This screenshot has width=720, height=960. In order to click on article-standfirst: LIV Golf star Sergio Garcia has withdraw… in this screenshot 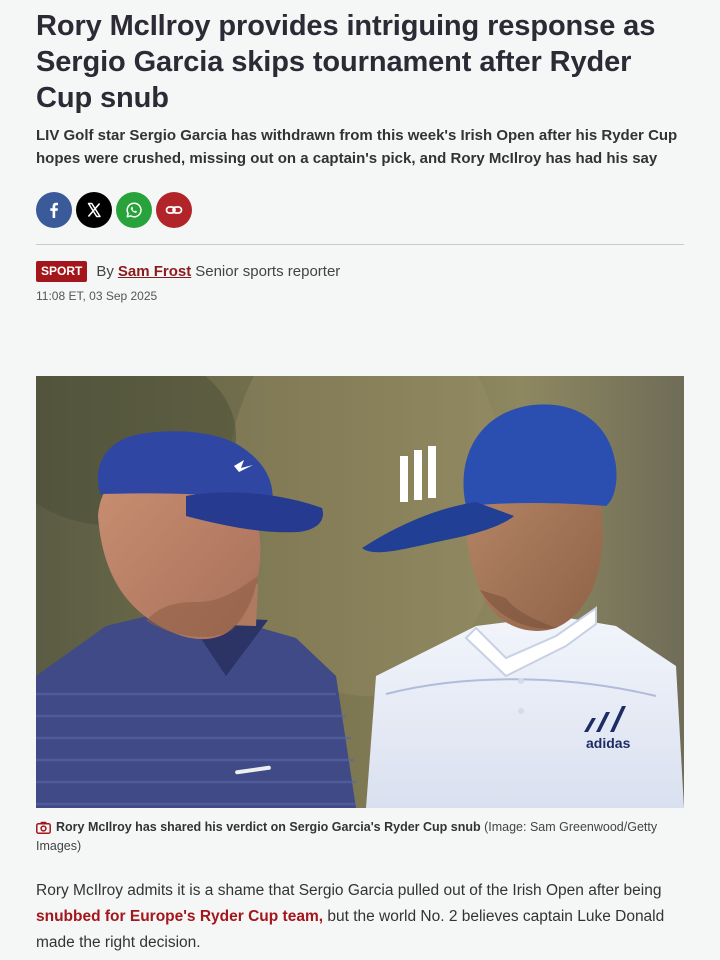, I will do `click(357, 147)`.